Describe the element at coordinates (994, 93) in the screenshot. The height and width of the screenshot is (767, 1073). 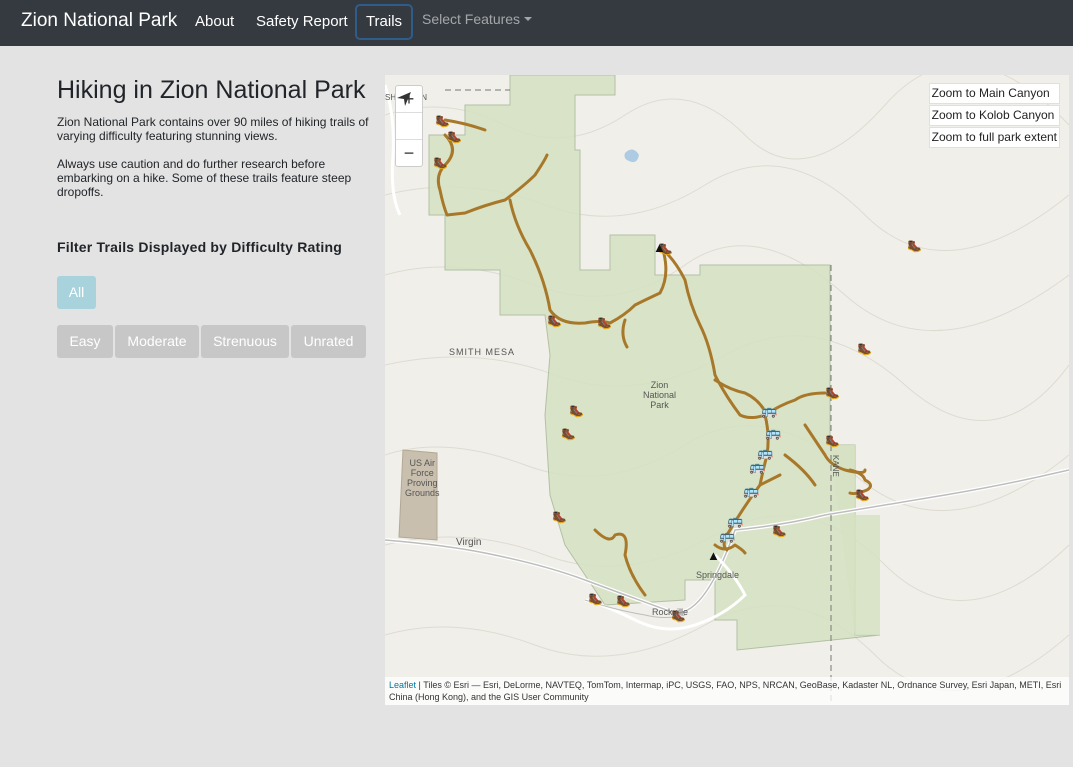
I see `zoom-main-canyon-link: Zoom to Main Canyon` at that location.